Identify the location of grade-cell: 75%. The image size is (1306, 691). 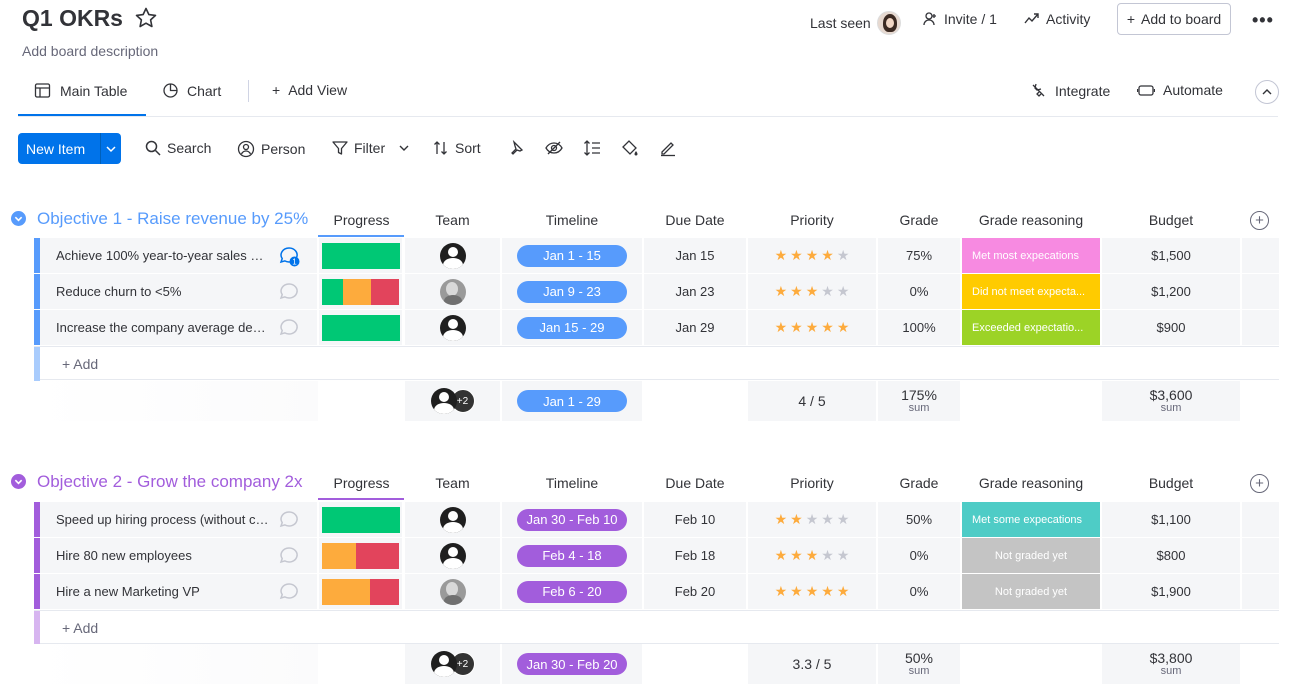
(919, 255).